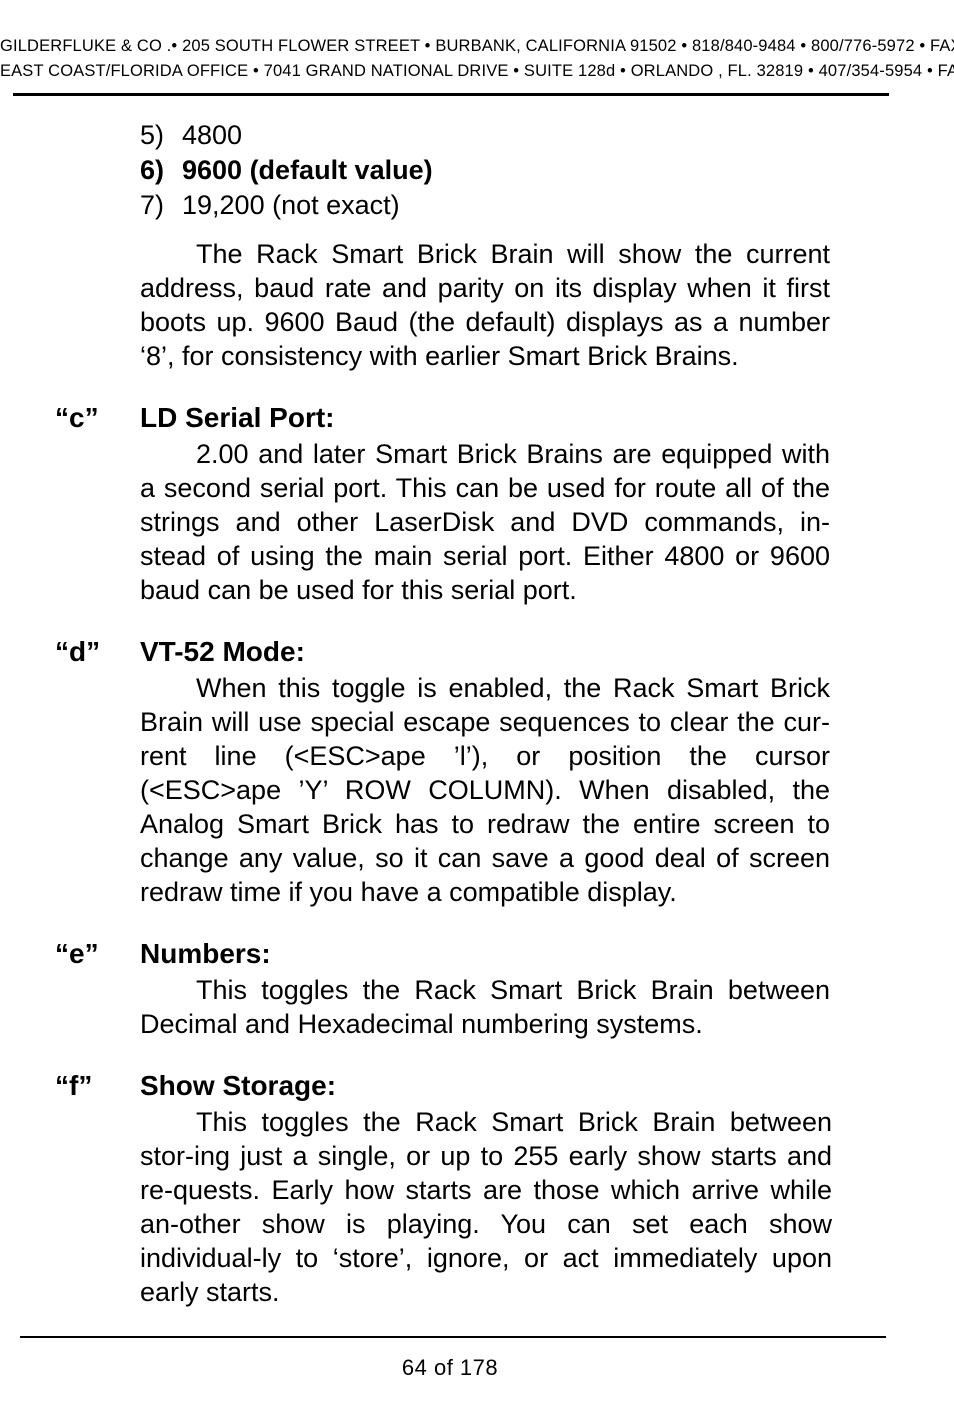 Image resolution: width=954 pixels, height=1420 pixels. Describe the element at coordinates (291, 205) in the screenshot. I see `list-item-label: 19,200 (not exact)` at that location.